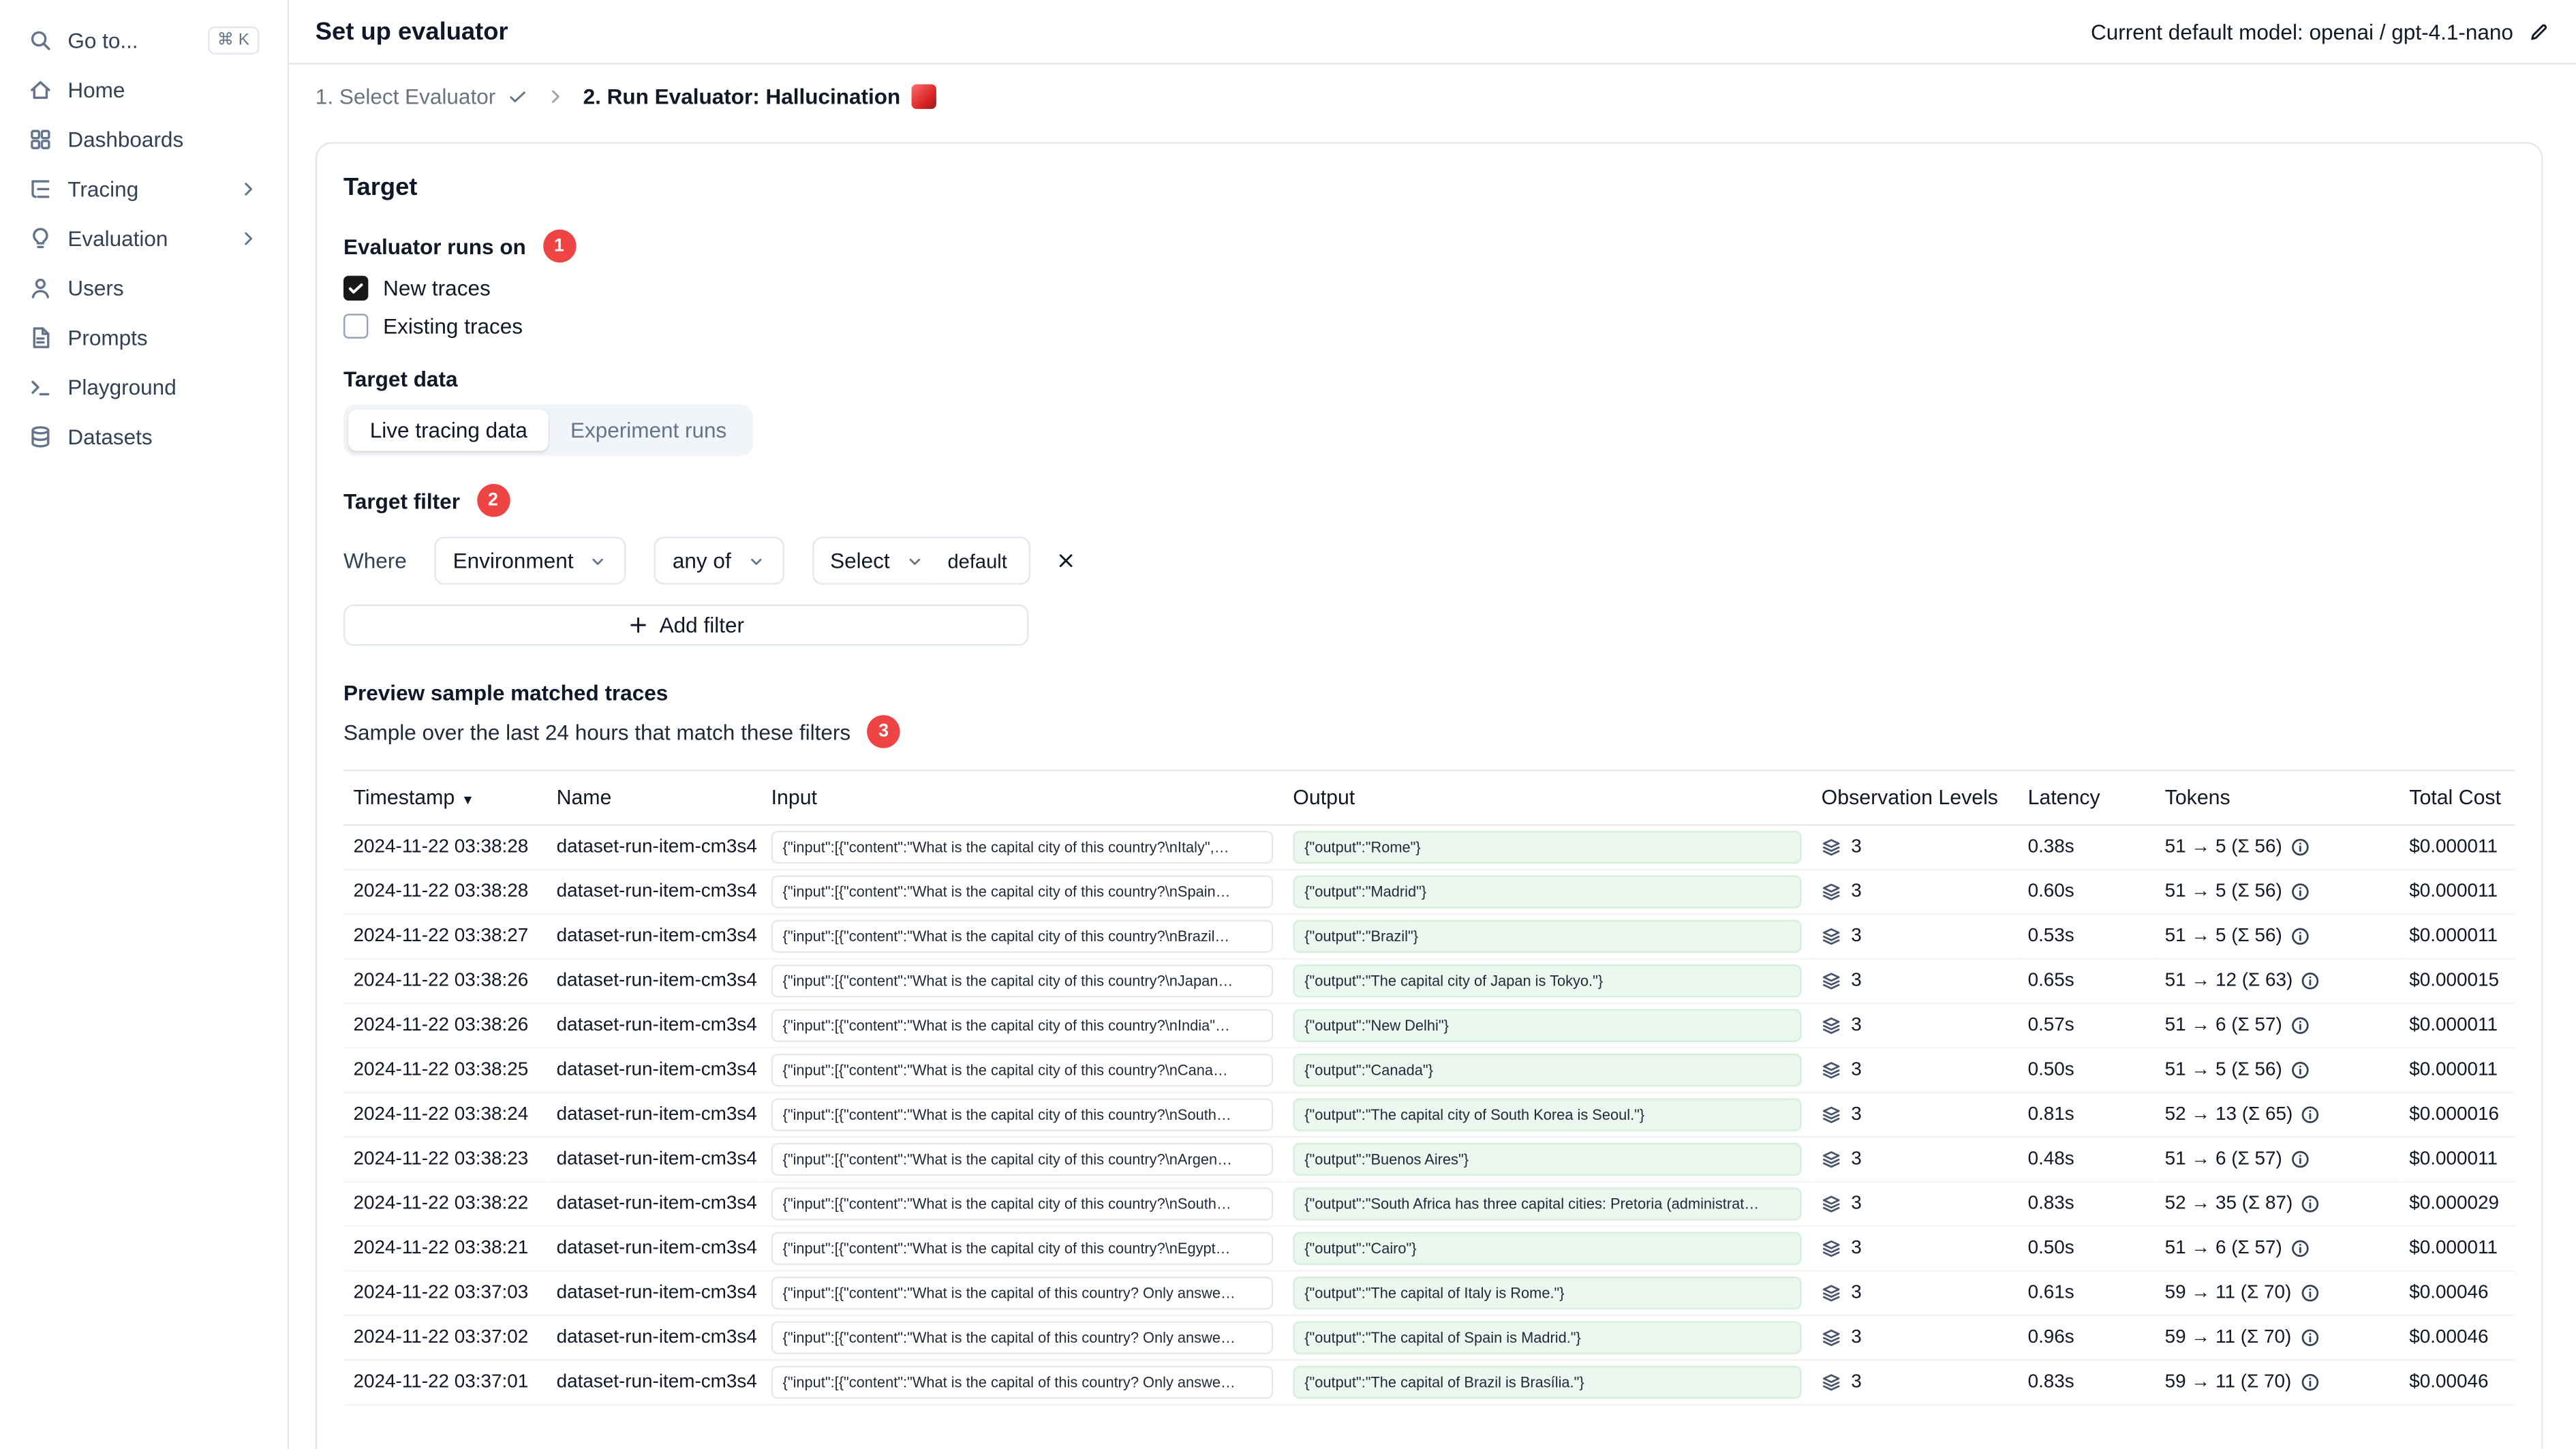 Image resolution: width=2576 pixels, height=1449 pixels. Describe the element at coordinates (95, 288) in the screenshot. I see `sidebar-item-label: Users` at that location.